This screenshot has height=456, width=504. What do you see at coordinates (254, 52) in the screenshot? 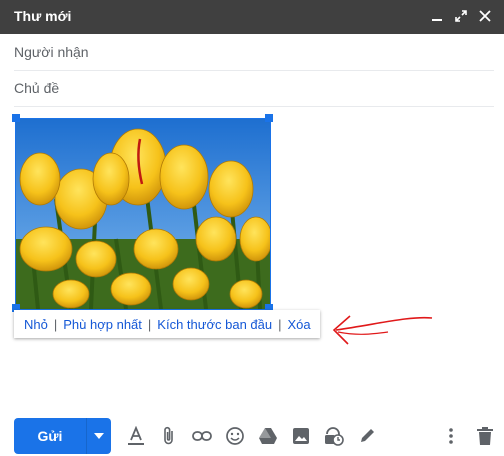
I see `recipients-field: Người nhận` at bounding box center [254, 52].